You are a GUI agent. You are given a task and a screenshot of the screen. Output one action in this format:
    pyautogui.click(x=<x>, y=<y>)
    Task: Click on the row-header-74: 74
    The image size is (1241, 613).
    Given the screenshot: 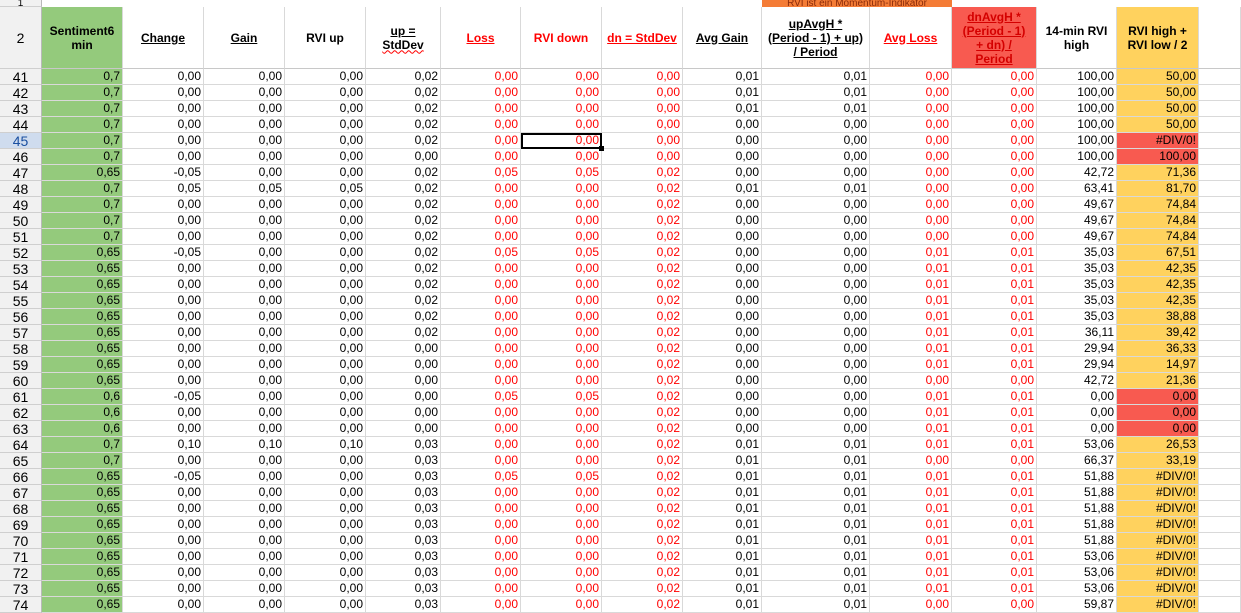 What is the action you would take?
    pyautogui.click(x=21, y=605)
    